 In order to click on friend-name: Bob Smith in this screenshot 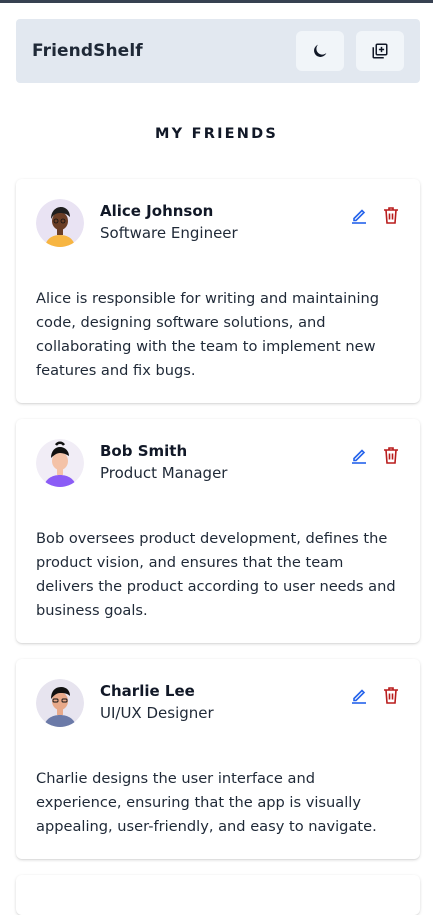, I will do `click(144, 451)`.